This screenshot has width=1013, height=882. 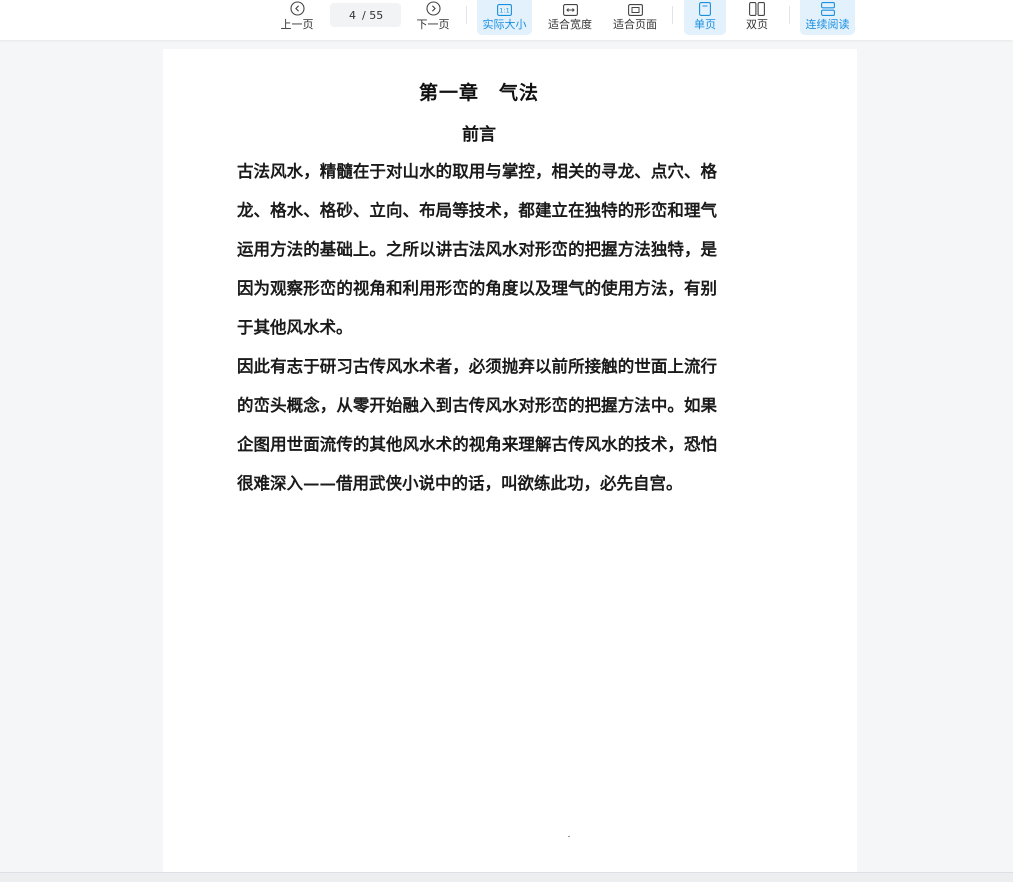 I want to click on single-page-button: 单页, so click(x=705, y=17).